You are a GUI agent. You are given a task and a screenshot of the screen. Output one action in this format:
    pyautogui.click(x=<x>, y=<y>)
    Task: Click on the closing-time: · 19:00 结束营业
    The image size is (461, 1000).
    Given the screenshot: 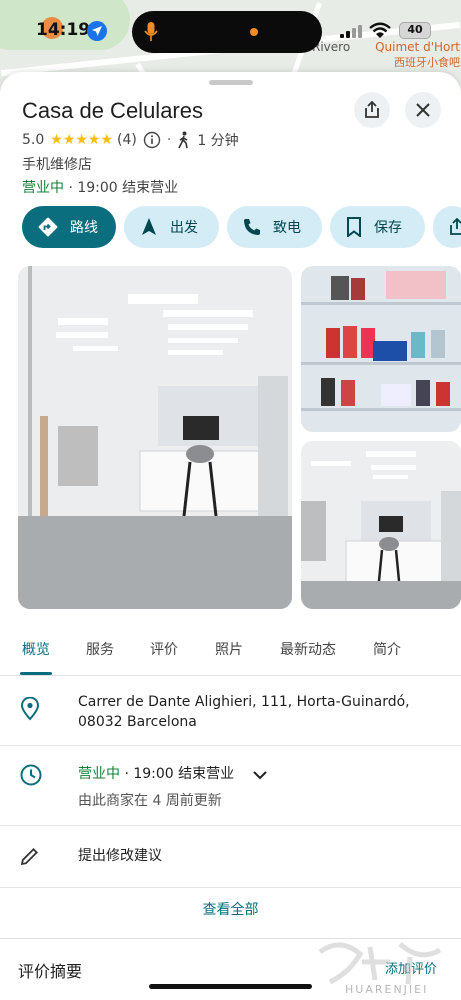 What is the action you would take?
    pyautogui.click(x=123, y=188)
    